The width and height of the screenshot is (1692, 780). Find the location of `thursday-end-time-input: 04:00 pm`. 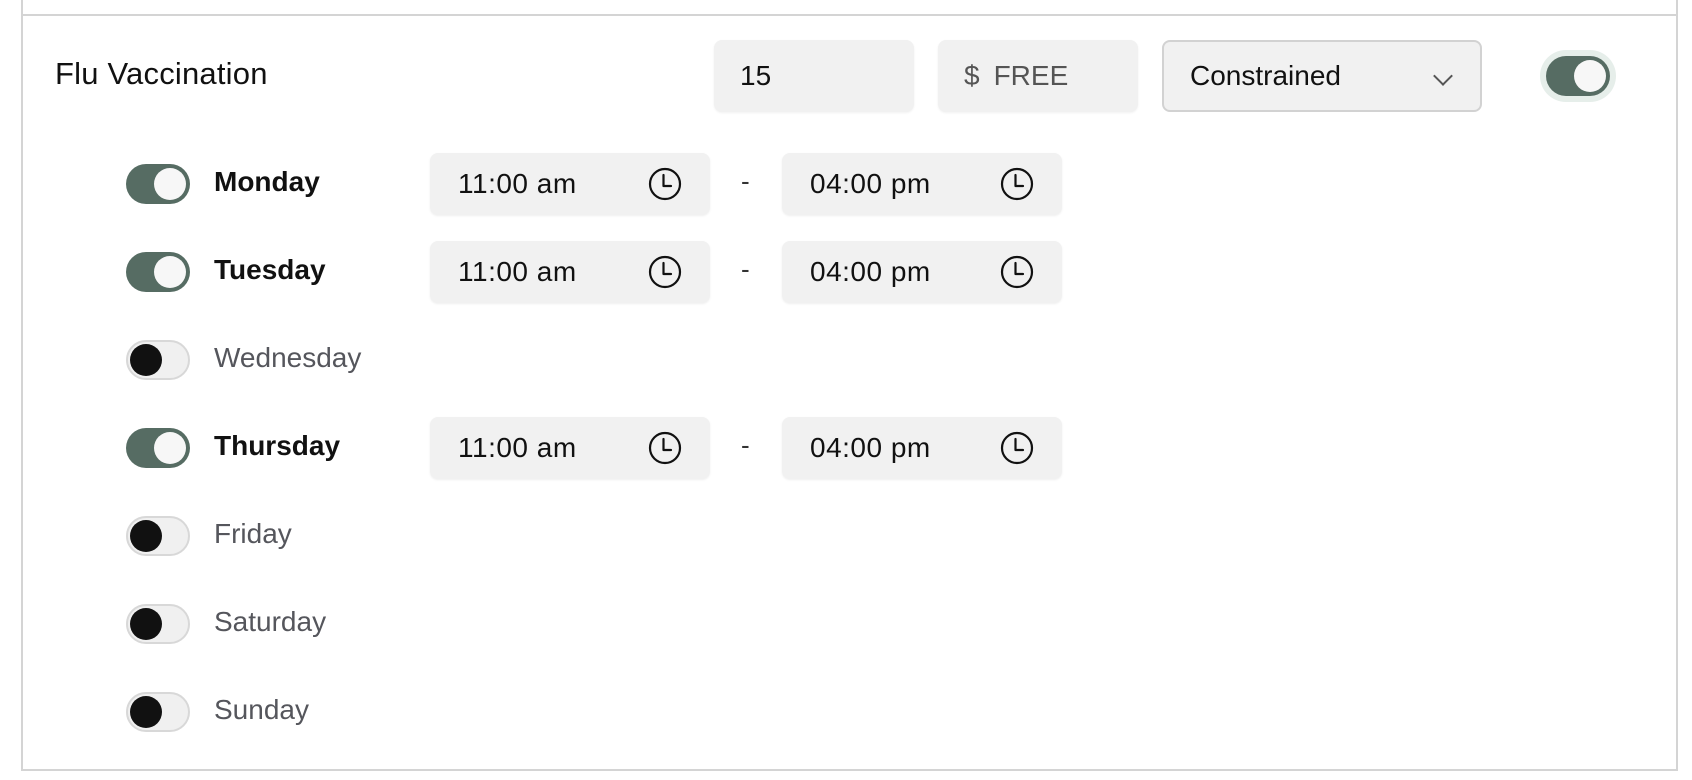

thursday-end-time-input: 04:00 pm is located at coordinates (922, 448).